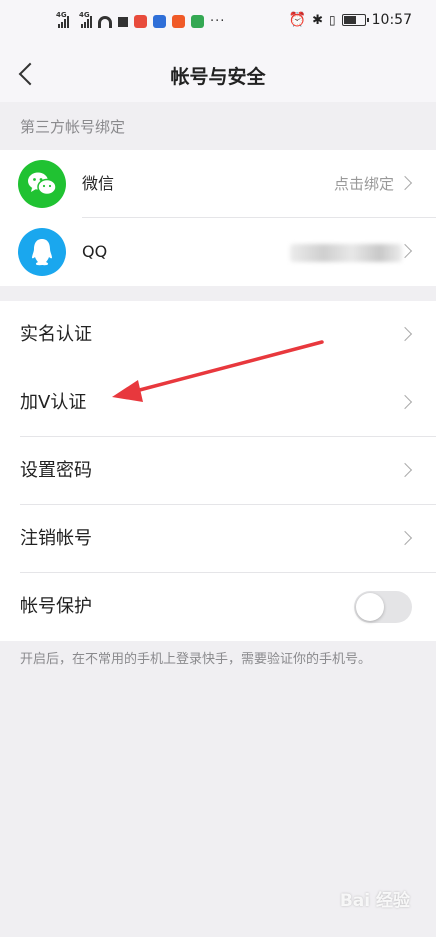 Image resolution: width=436 pixels, height=937 pixels. I want to click on more-notifications-icon: ···, so click(218, 21).